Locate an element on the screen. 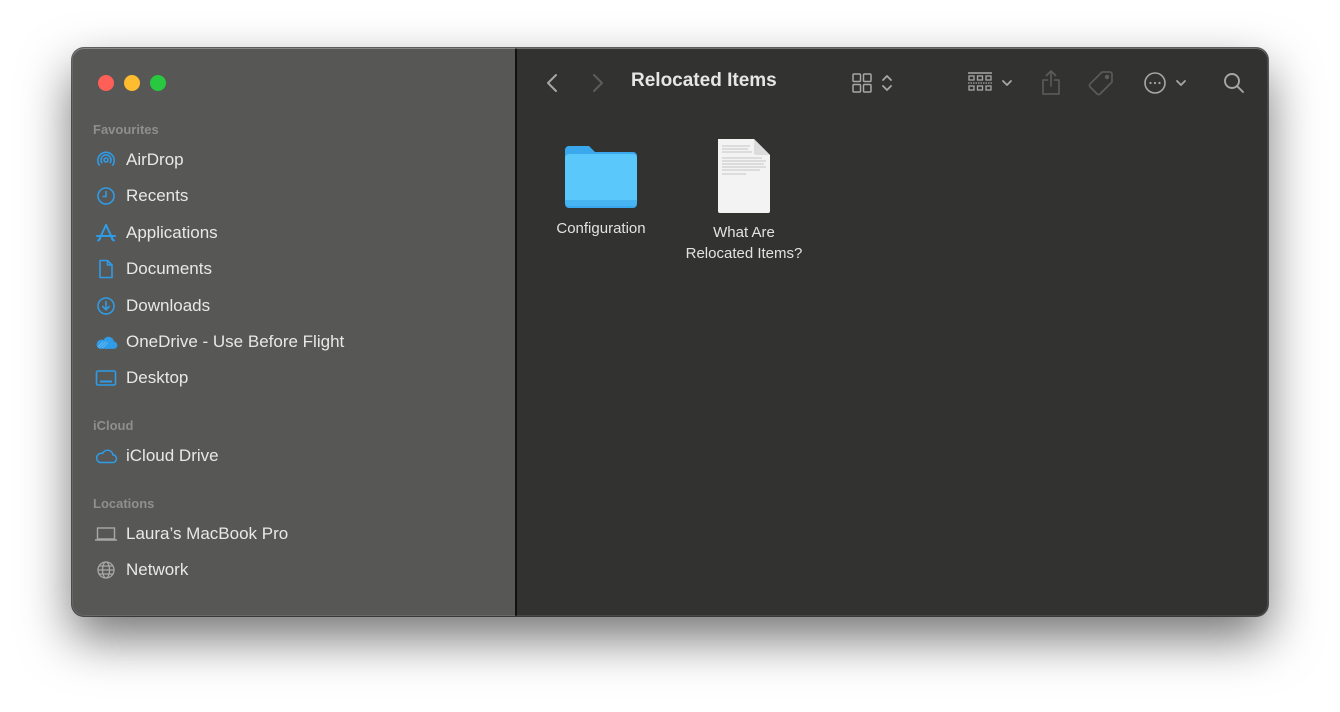  share-button is located at coordinates (1051, 83).